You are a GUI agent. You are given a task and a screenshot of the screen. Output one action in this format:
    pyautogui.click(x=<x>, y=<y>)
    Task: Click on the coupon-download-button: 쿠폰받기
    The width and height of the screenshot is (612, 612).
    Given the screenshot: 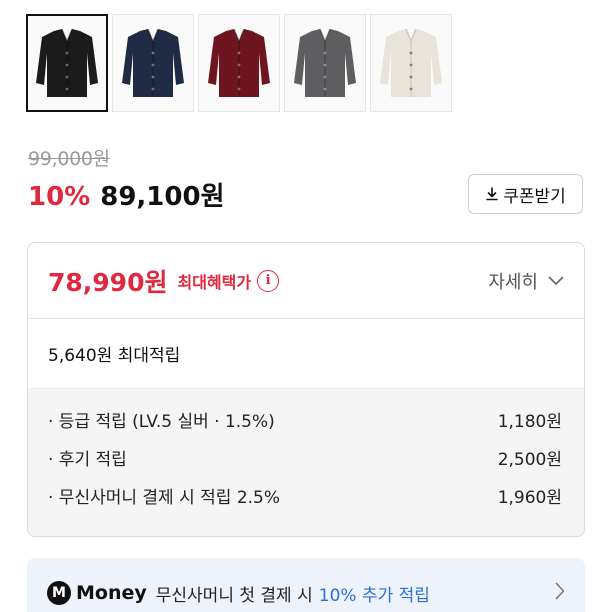 What is the action you would take?
    pyautogui.click(x=525, y=194)
    